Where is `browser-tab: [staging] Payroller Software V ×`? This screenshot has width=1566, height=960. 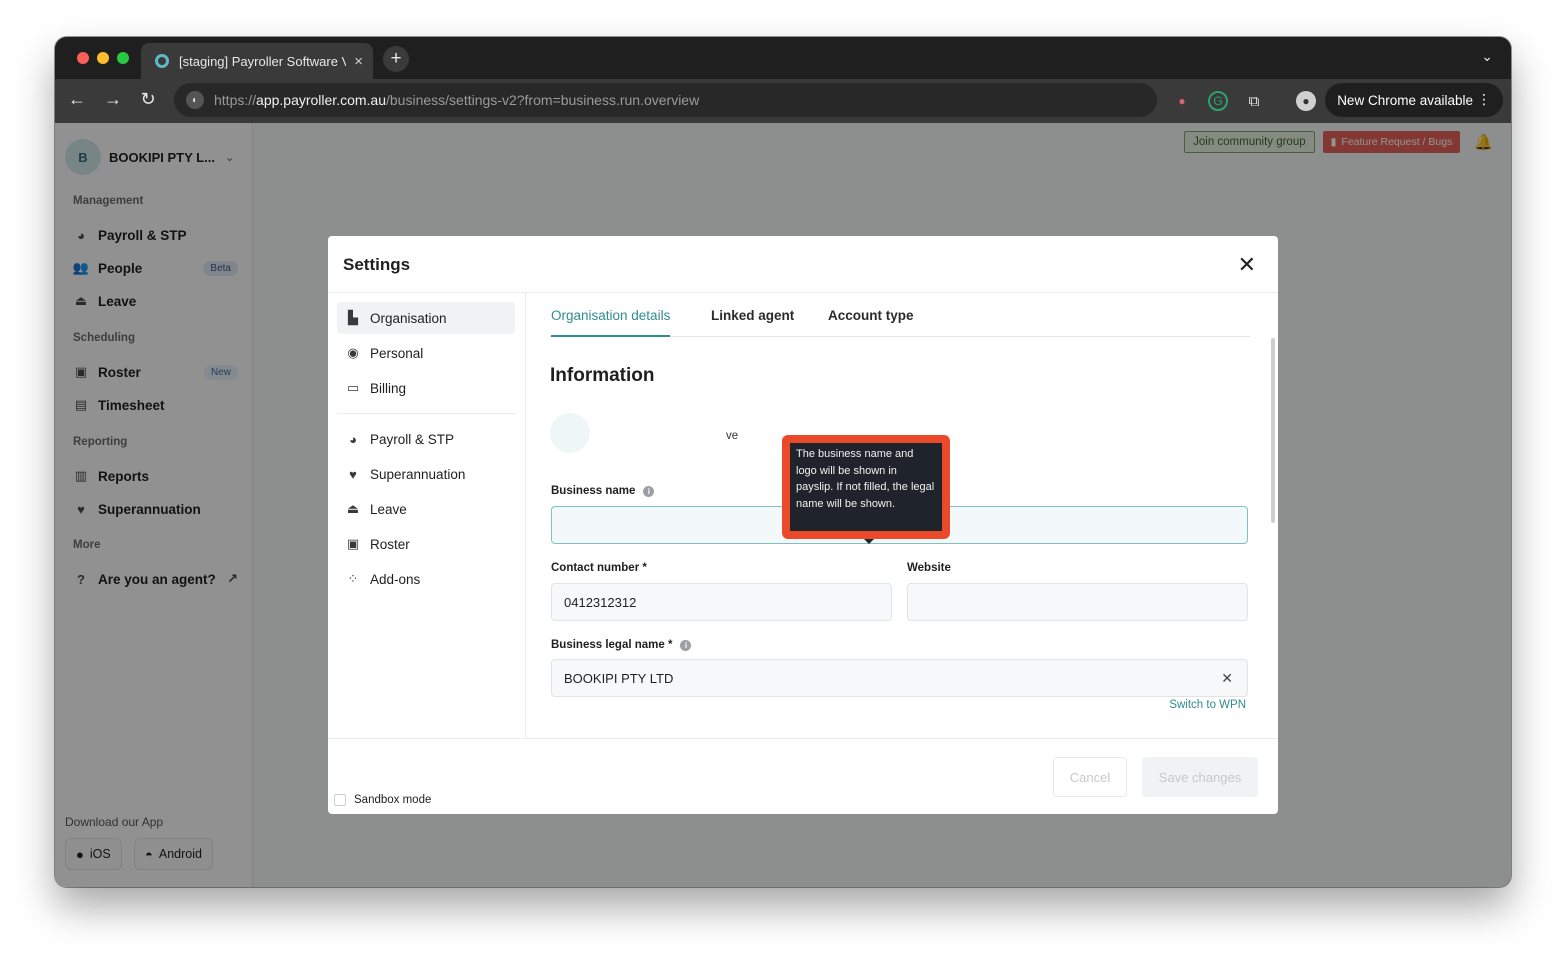 browser-tab: [staging] Payroller Software V × is located at coordinates (257, 61).